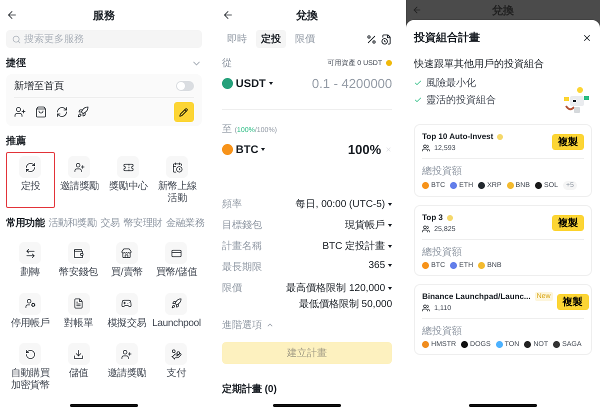 The height and width of the screenshot is (413, 600). What do you see at coordinates (270, 325) in the screenshot?
I see `chevron-up-icon` at bounding box center [270, 325].